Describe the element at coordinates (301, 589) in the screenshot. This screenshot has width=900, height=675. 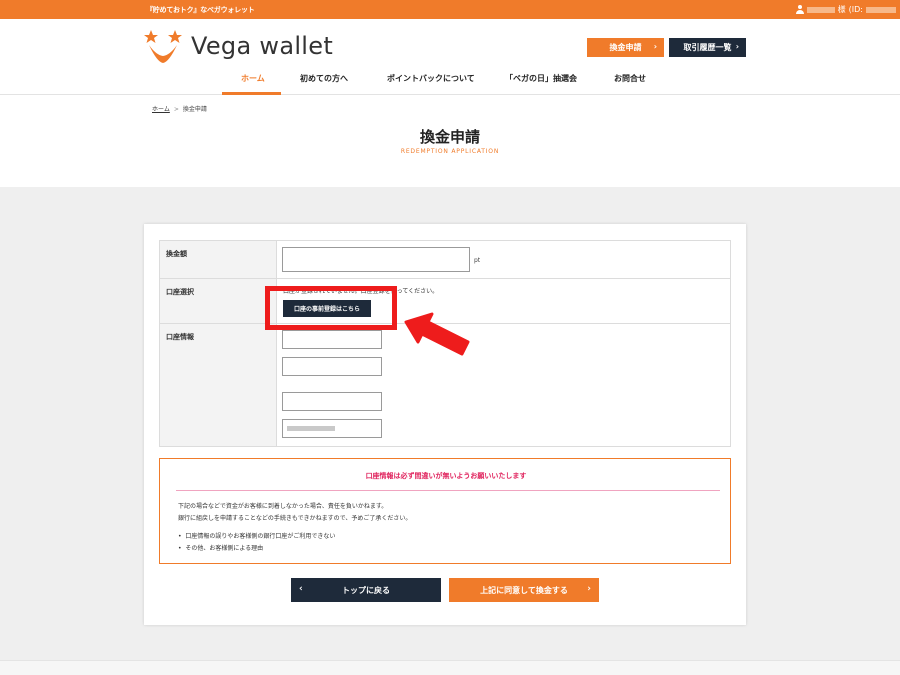
I see `chevron-left-icon: ‹` at that location.